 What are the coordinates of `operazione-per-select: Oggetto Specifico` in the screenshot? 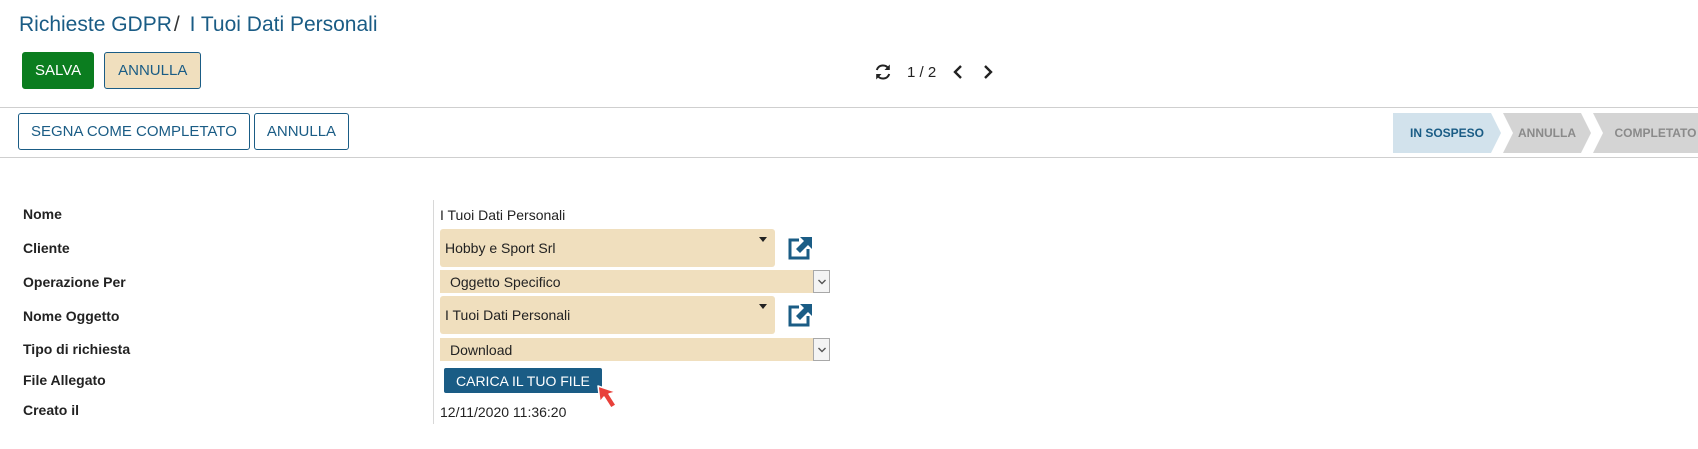 It's located at (635, 281).